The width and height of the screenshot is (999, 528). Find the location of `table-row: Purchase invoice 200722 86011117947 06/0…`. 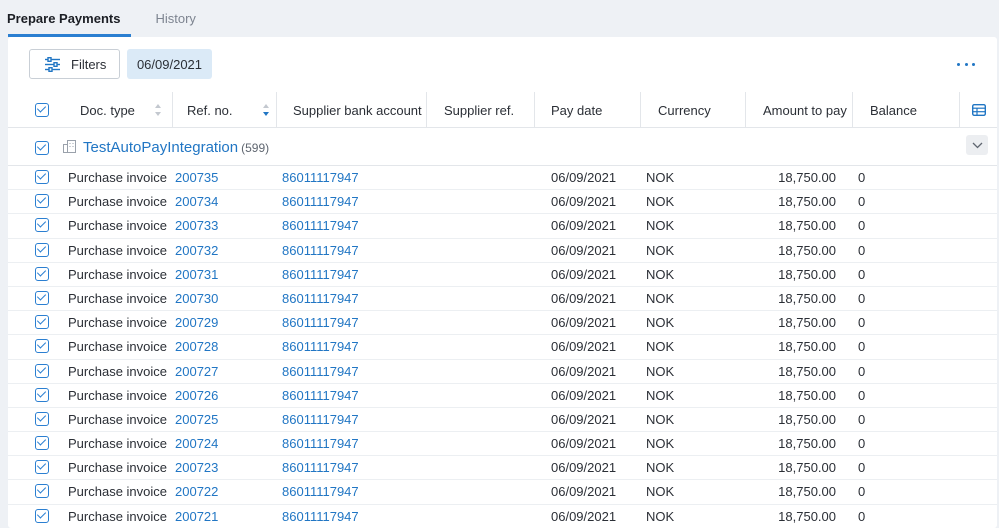

table-row: Purchase invoice 200722 86011117947 06/0… is located at coordinates (502, 492).